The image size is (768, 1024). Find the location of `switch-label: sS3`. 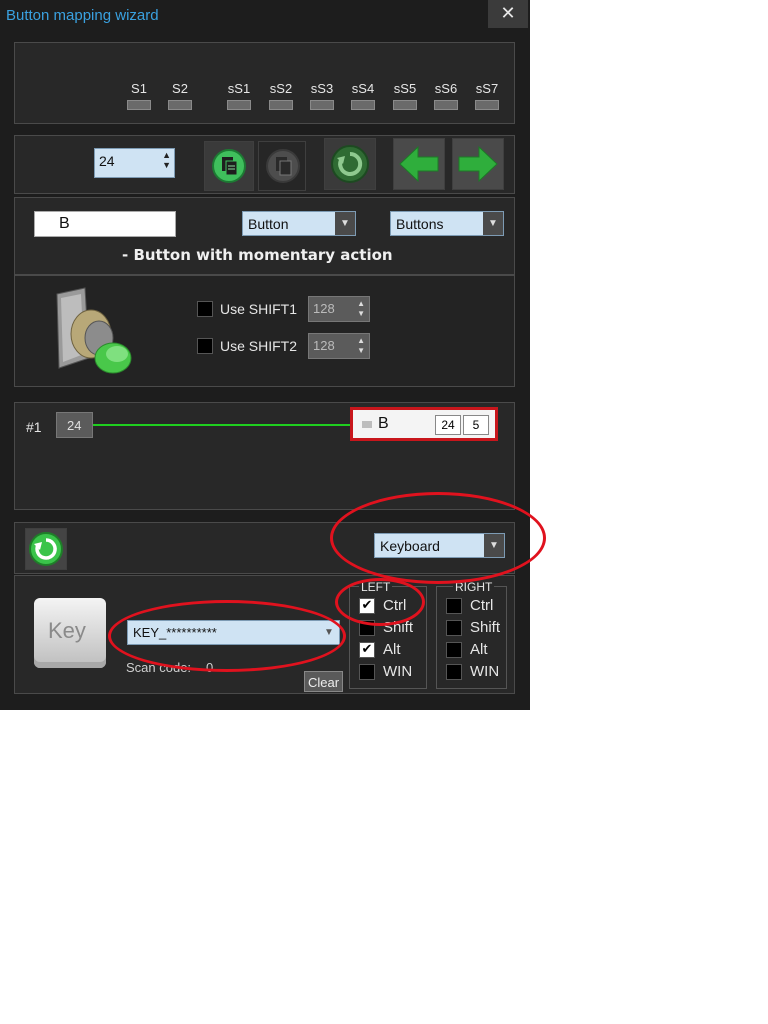

switch-label: sS3 is located at coordinates (322, 88).